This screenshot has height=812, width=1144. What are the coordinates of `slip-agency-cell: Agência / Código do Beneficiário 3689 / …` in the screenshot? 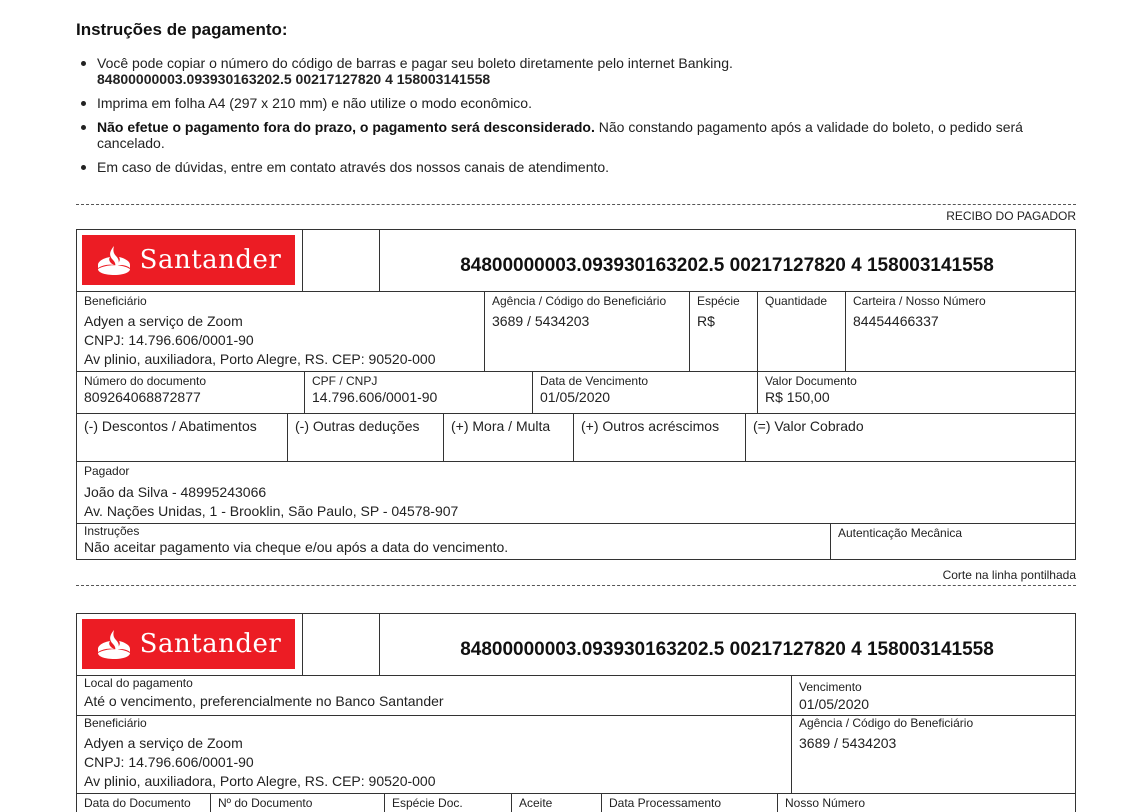 It's located at (933, 754).